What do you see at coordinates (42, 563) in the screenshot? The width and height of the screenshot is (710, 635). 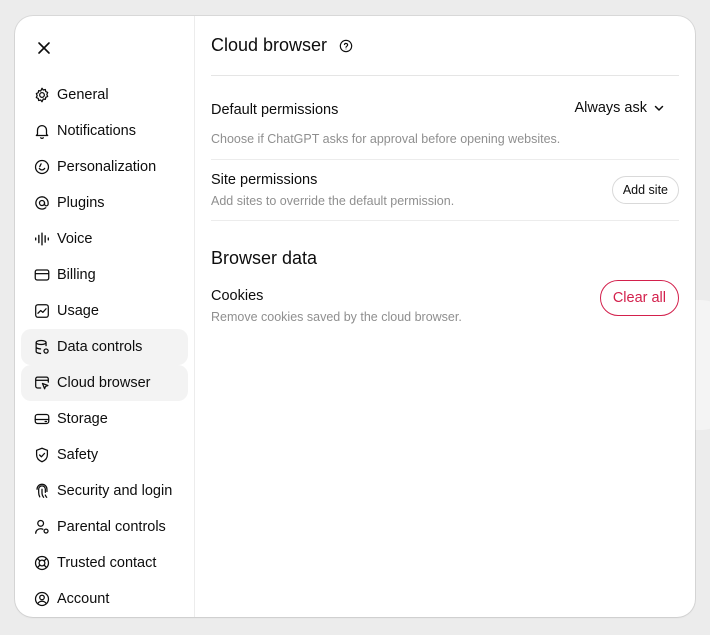 I see `lifebuoy-icon` at bounding box center [42, 563].